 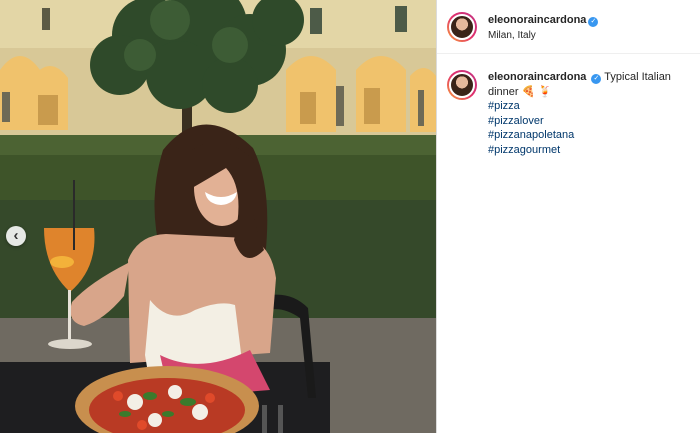 I want to click on previous-photo-button: ‹, so click(x=16, y=236).